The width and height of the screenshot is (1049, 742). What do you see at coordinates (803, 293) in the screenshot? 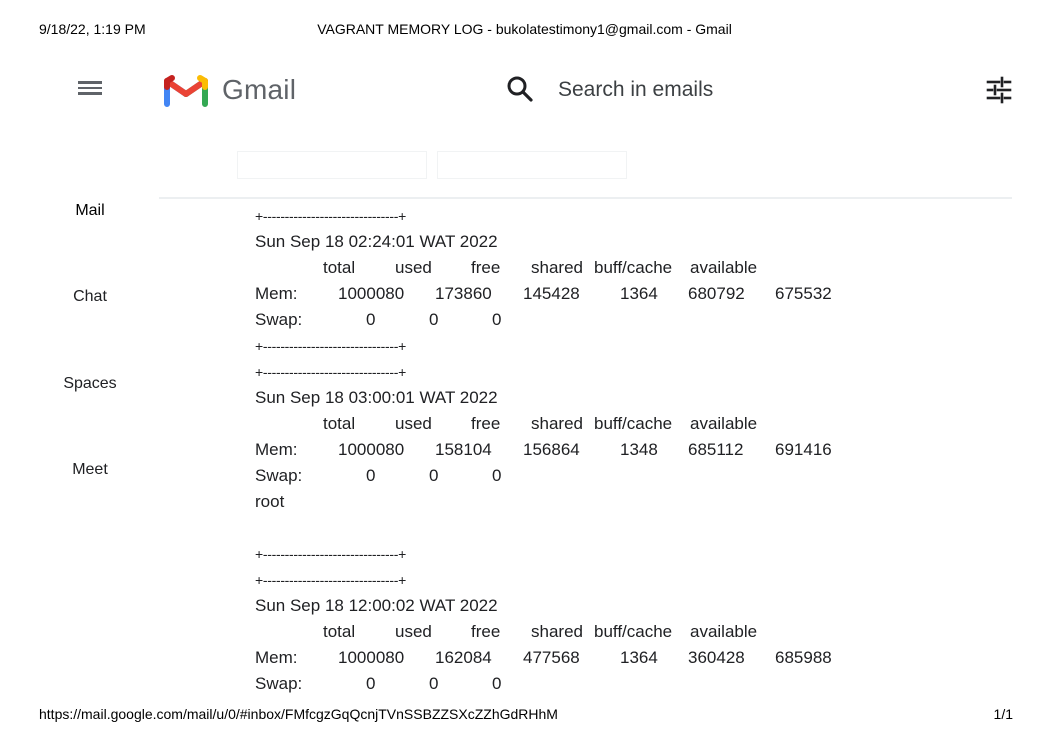
I see `mem-available: 675532` at bounding box center [803, 293].